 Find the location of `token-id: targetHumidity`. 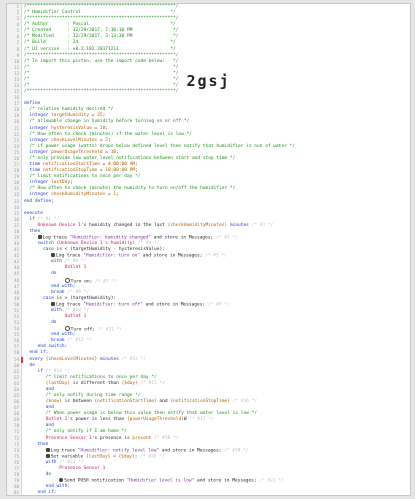

token-id: targetHumidity is located at coordinates (70, 116).